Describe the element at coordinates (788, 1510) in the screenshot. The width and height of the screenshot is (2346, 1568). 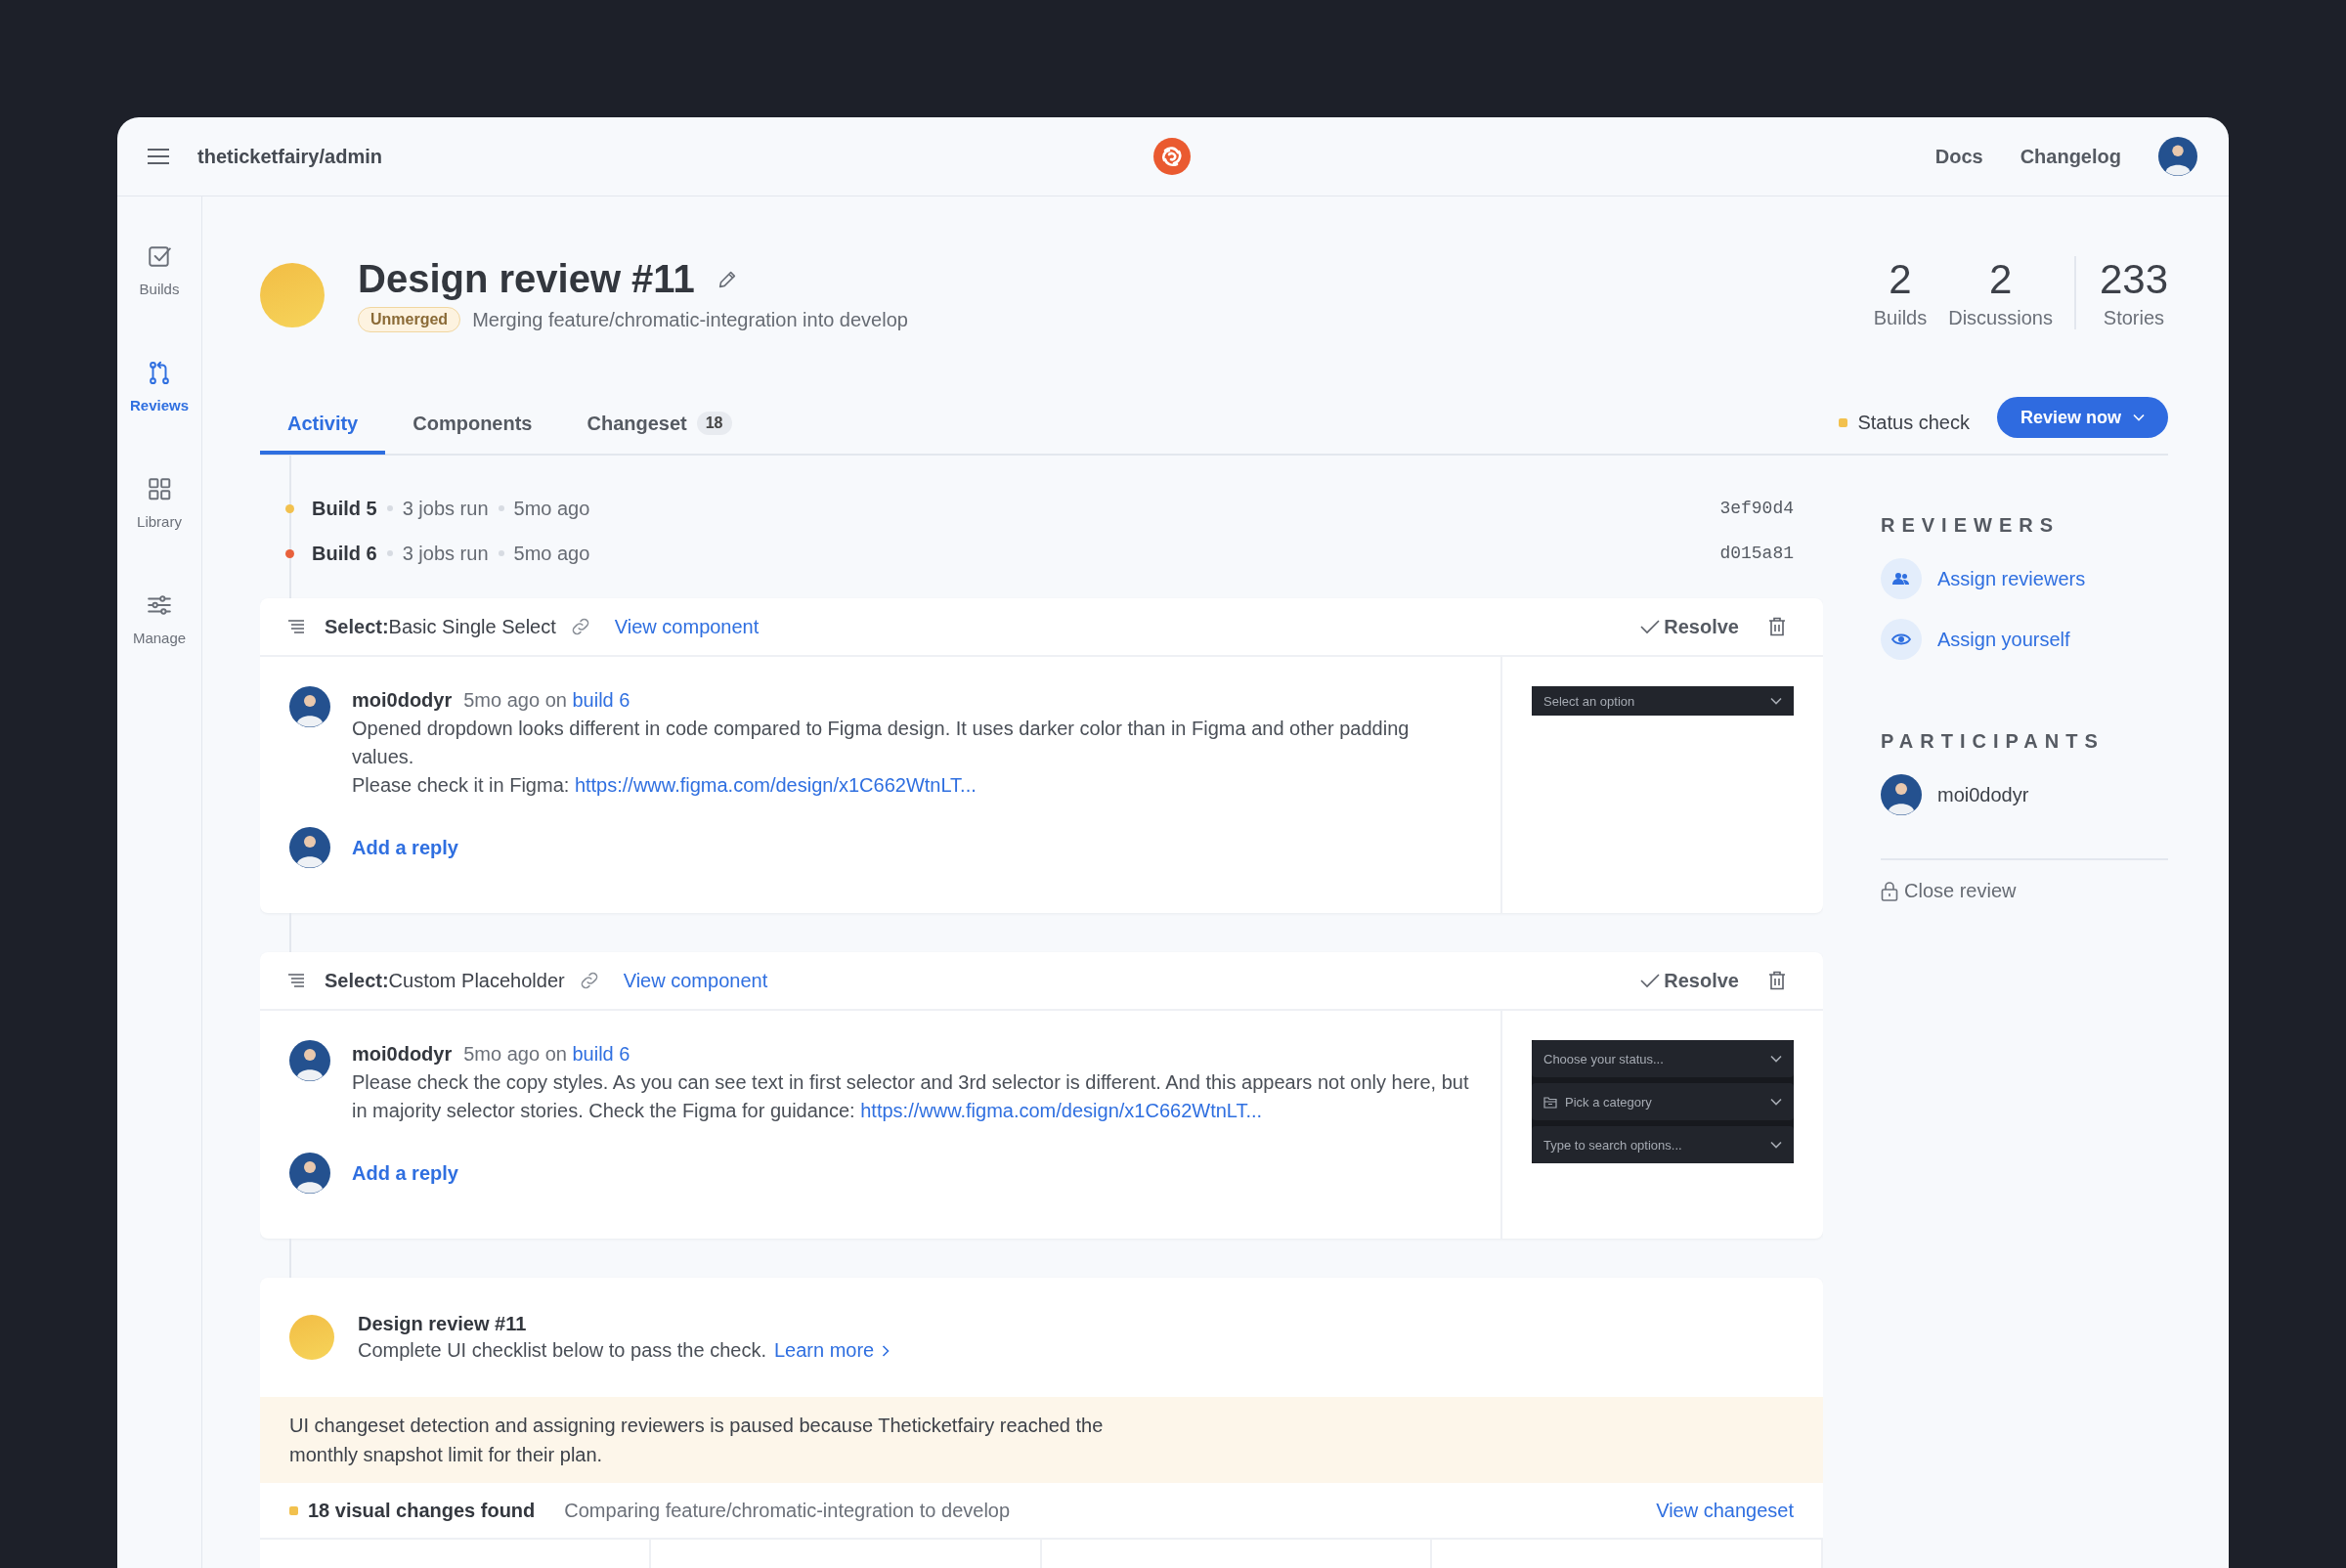
I see `comparison-text: Comparing feature/chromatic-integration to develop` at that location.